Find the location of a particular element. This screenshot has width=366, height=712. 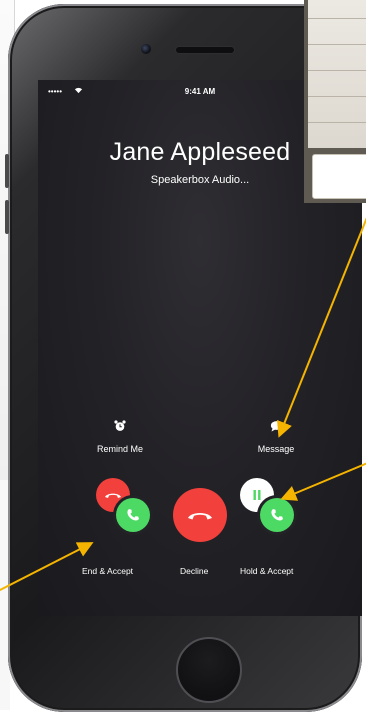

decline-label: Decline is located at coordinates (194, 571).